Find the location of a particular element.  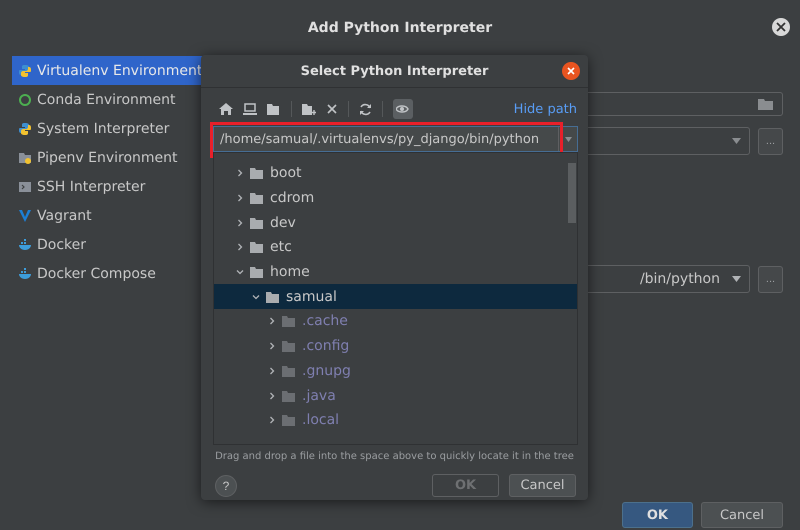

path-input-field: /home/samual/.virtualenvs/py_django/bin/python is located at coordinates (395, 139).